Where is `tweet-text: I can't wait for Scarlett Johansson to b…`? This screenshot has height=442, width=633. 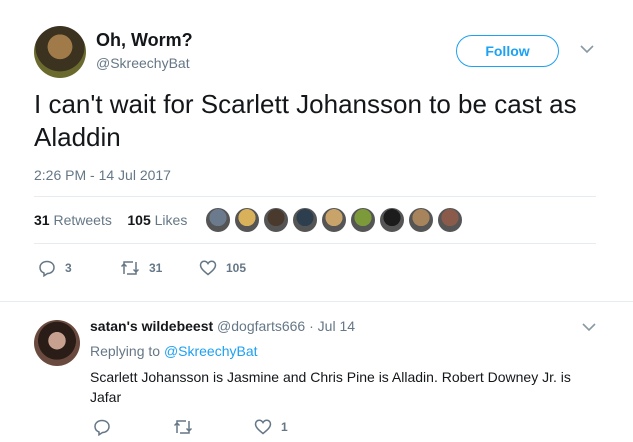
tweet-text: I can't wait for Scarlett Johansson to b… is located at coordinates (305, 120).